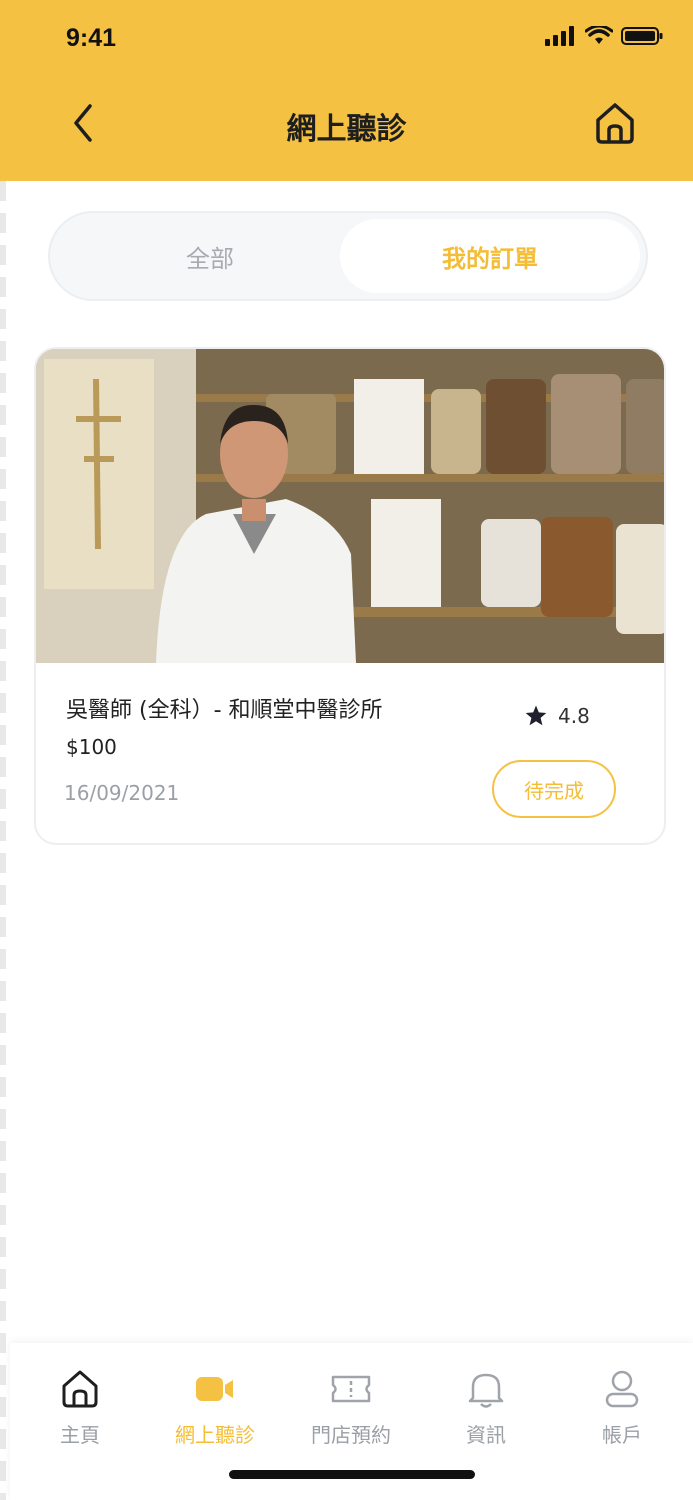 The image size is (693, 1500). Describe the element at coordinates (622, 1412) in the screenshot. I see `nav-item-account: 帳戶` at that location.